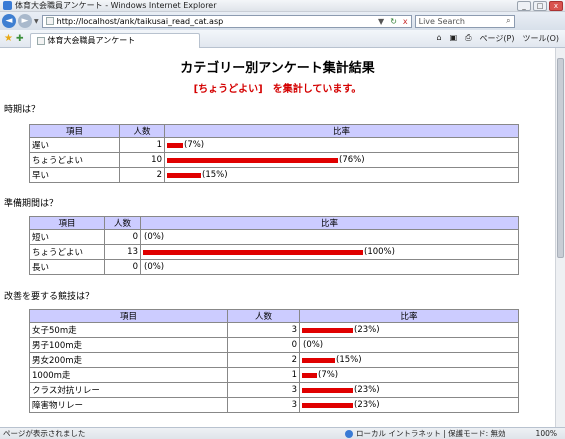 This screenshot has height=439, width=565. I want to click on close-button: x, so click(556, 6).